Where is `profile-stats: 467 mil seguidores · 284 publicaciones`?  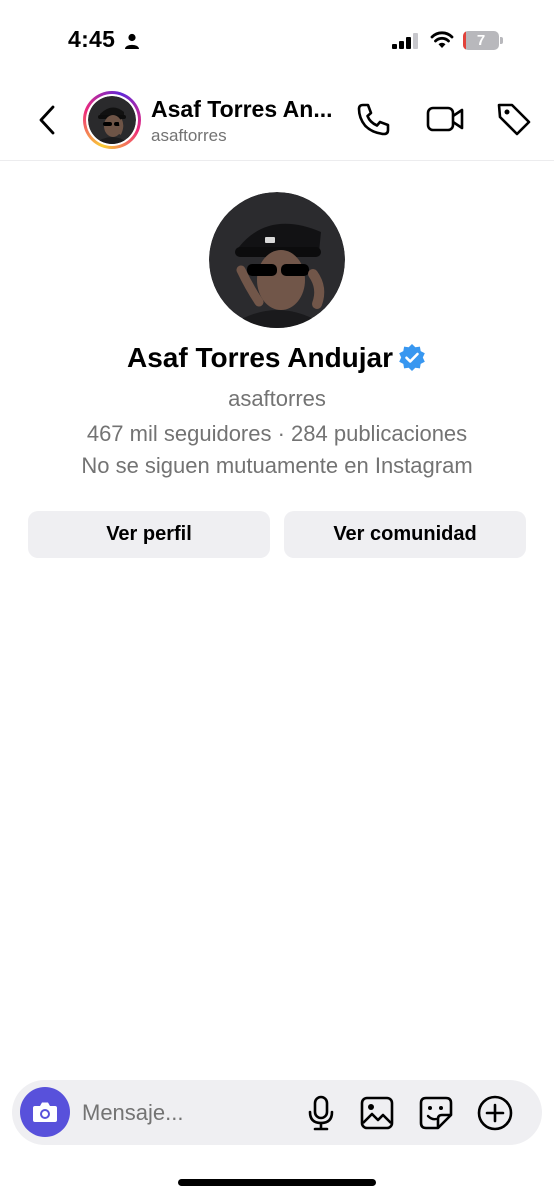
profile-stats: 467 mil seguidores · 284 publicaciones is located at coordinates (277, 433).